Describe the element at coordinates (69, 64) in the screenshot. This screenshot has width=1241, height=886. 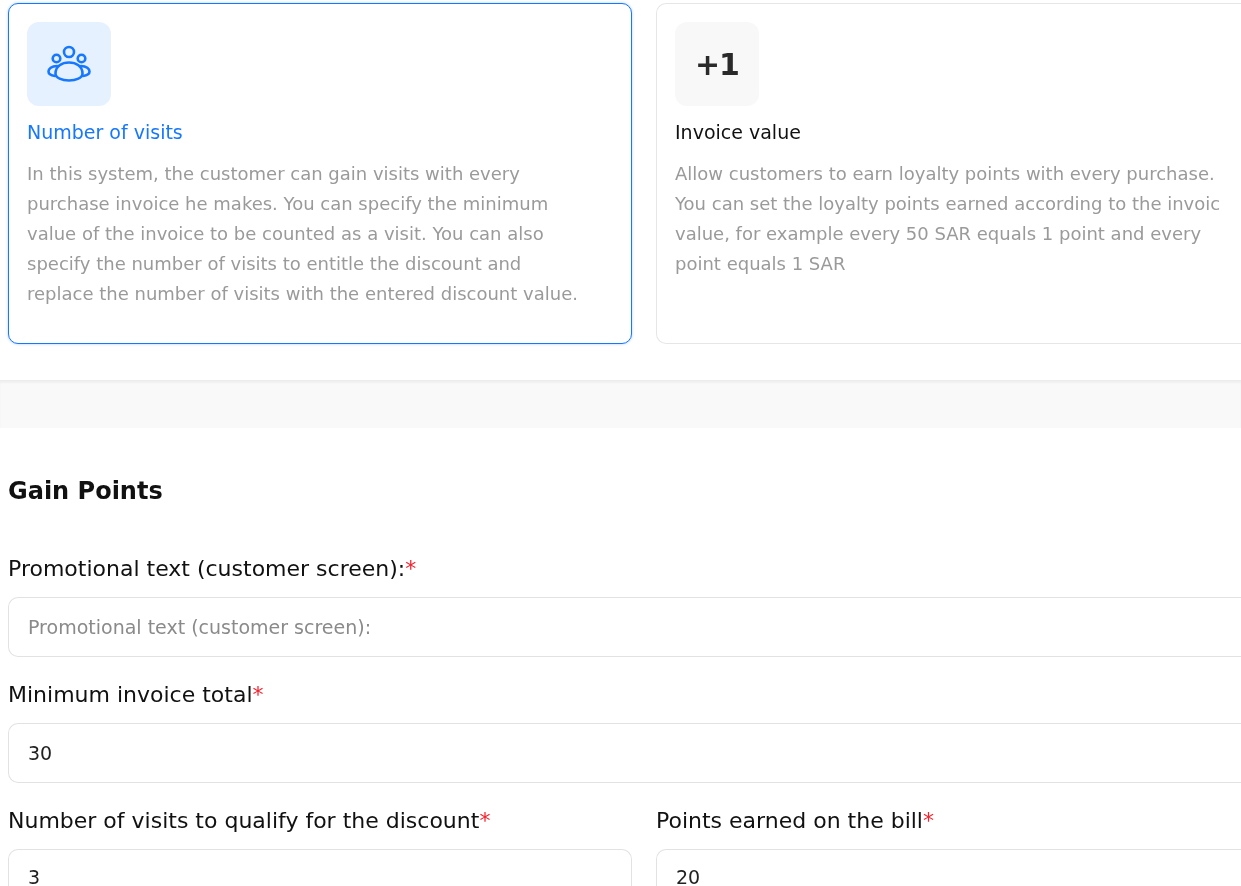
I see `people-group-icon` at that location.